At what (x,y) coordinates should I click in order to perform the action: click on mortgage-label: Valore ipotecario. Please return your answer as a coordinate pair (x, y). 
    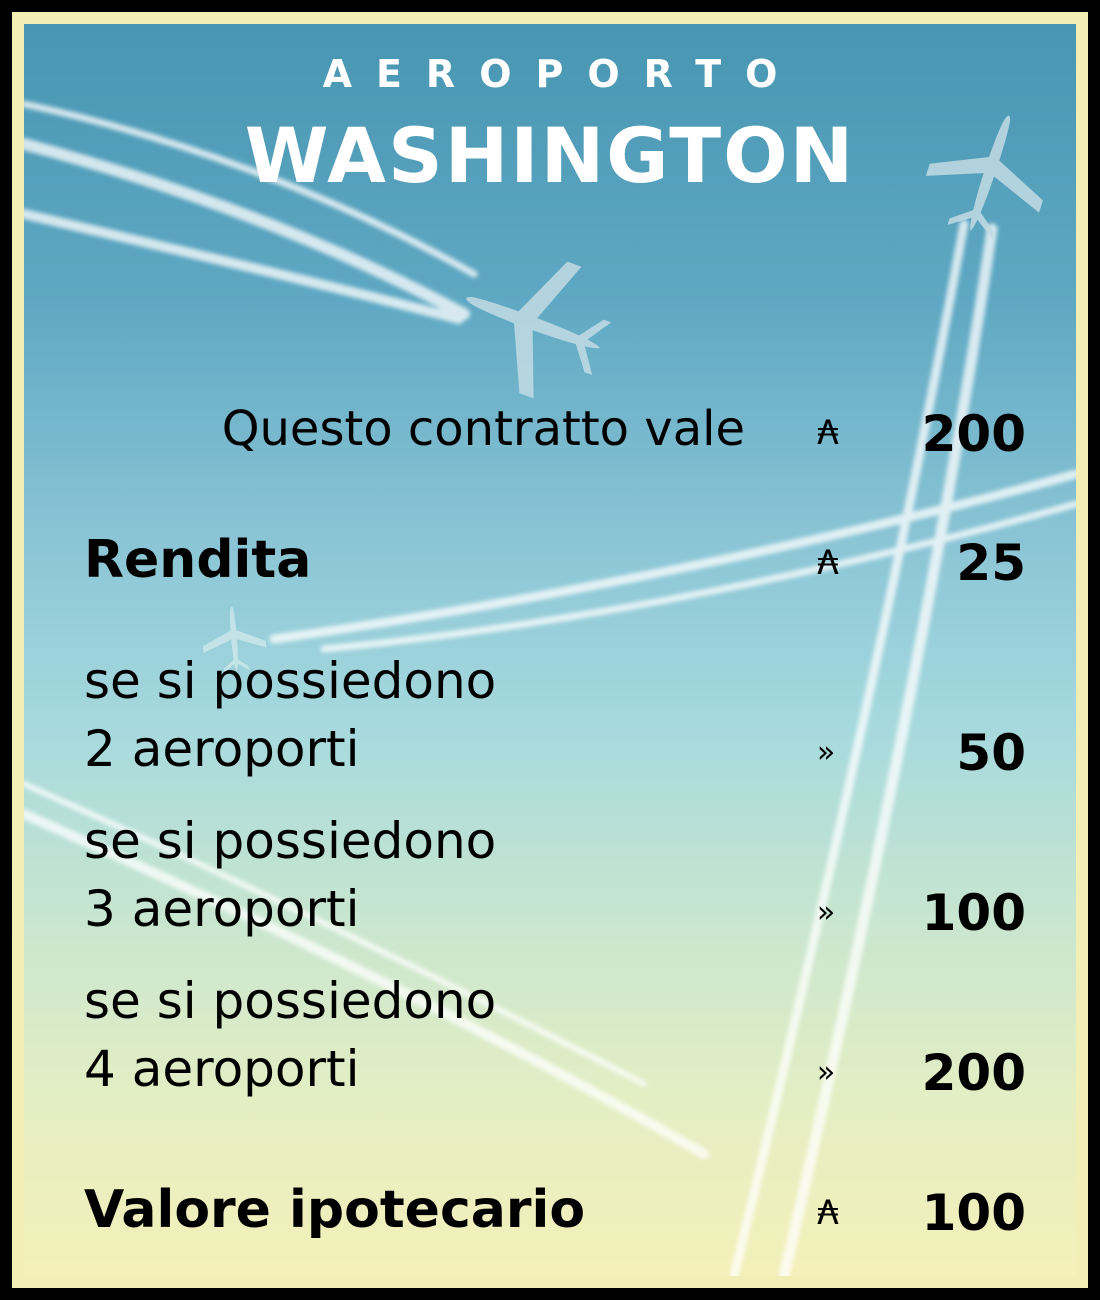
    Looking at the image, I should click on (335, 1210).